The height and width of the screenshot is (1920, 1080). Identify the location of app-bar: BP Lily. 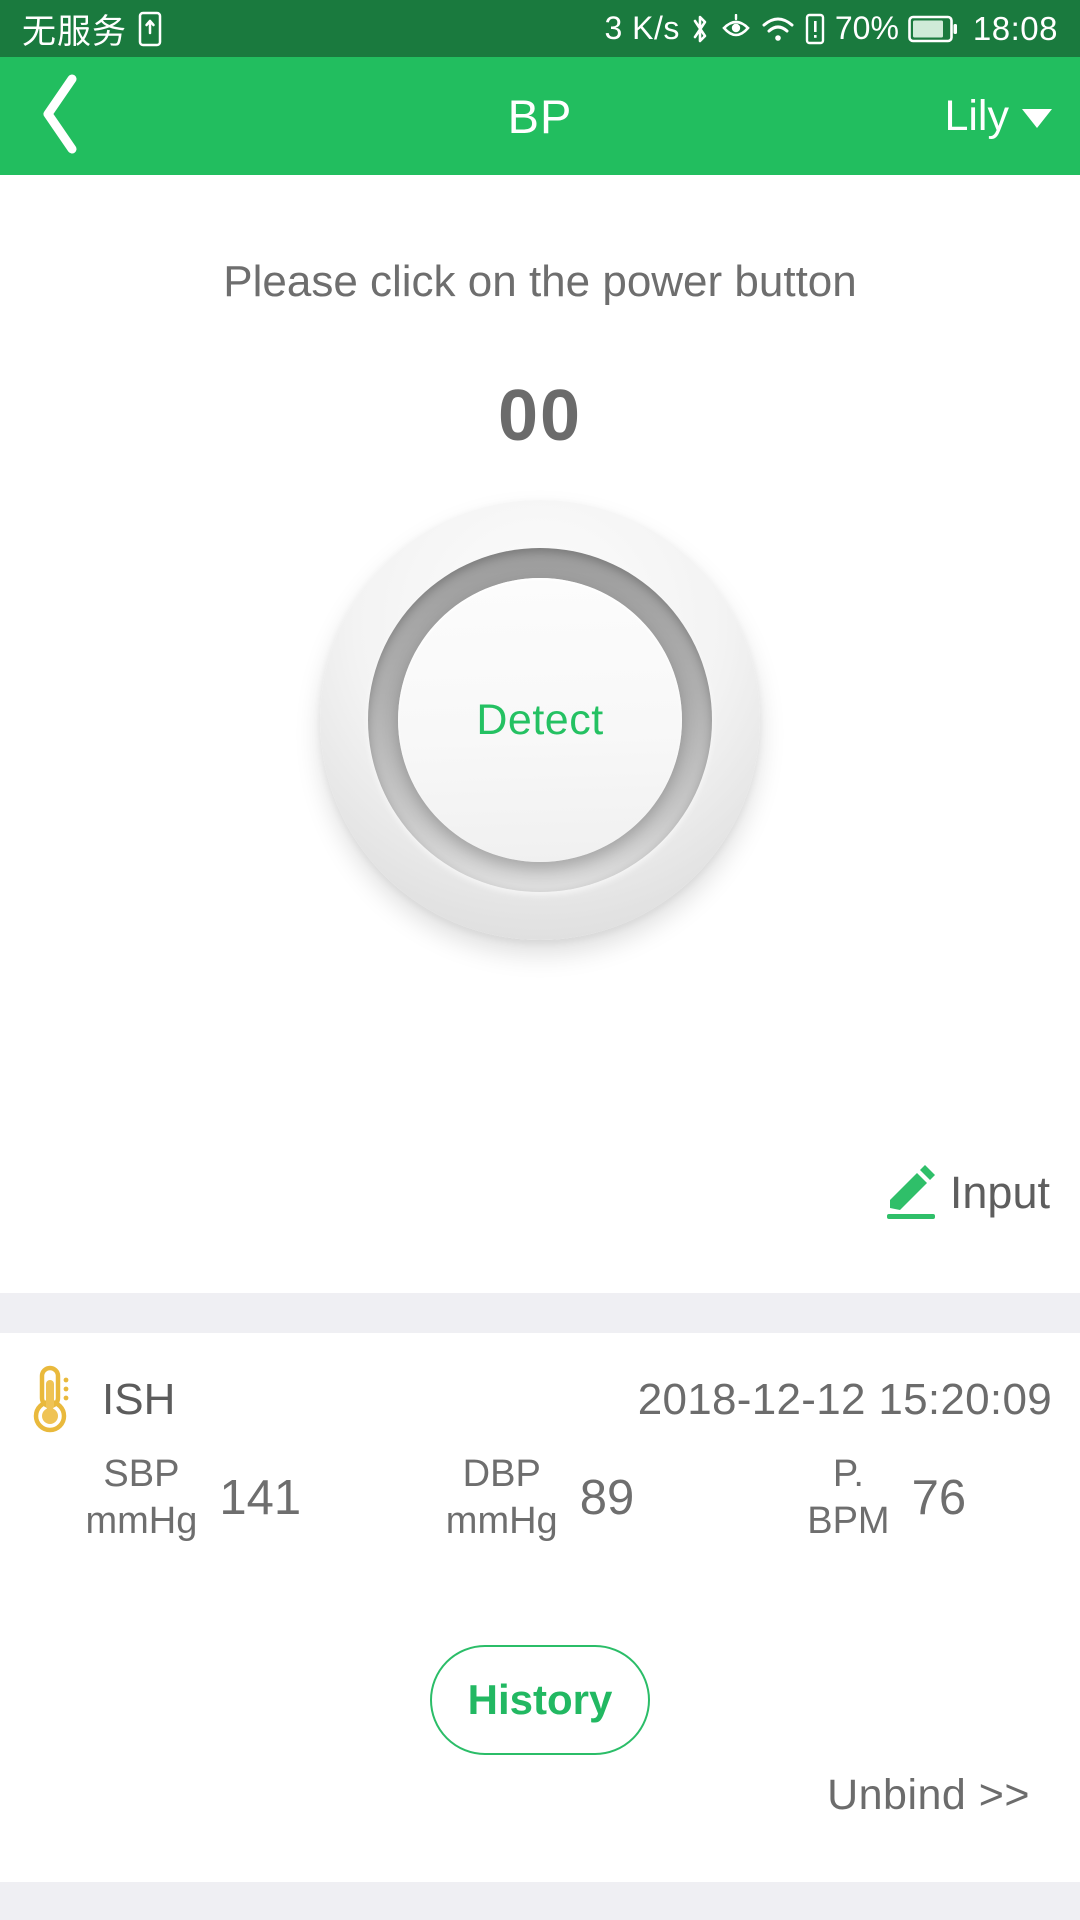
(540, 116).